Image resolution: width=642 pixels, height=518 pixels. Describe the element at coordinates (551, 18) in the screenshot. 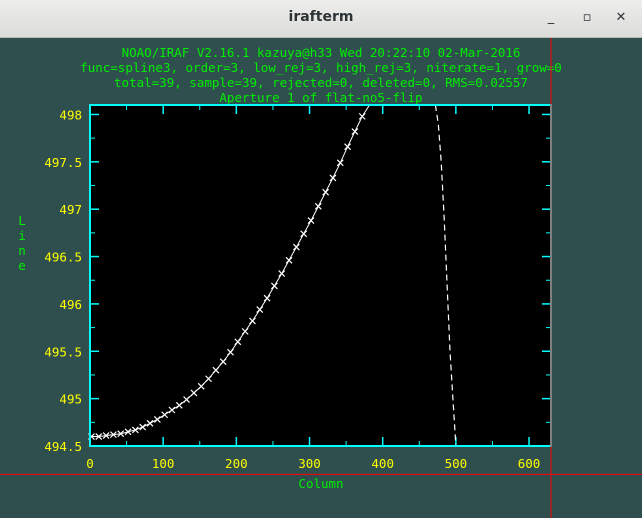

I see `minimize-icon: _` at that location.